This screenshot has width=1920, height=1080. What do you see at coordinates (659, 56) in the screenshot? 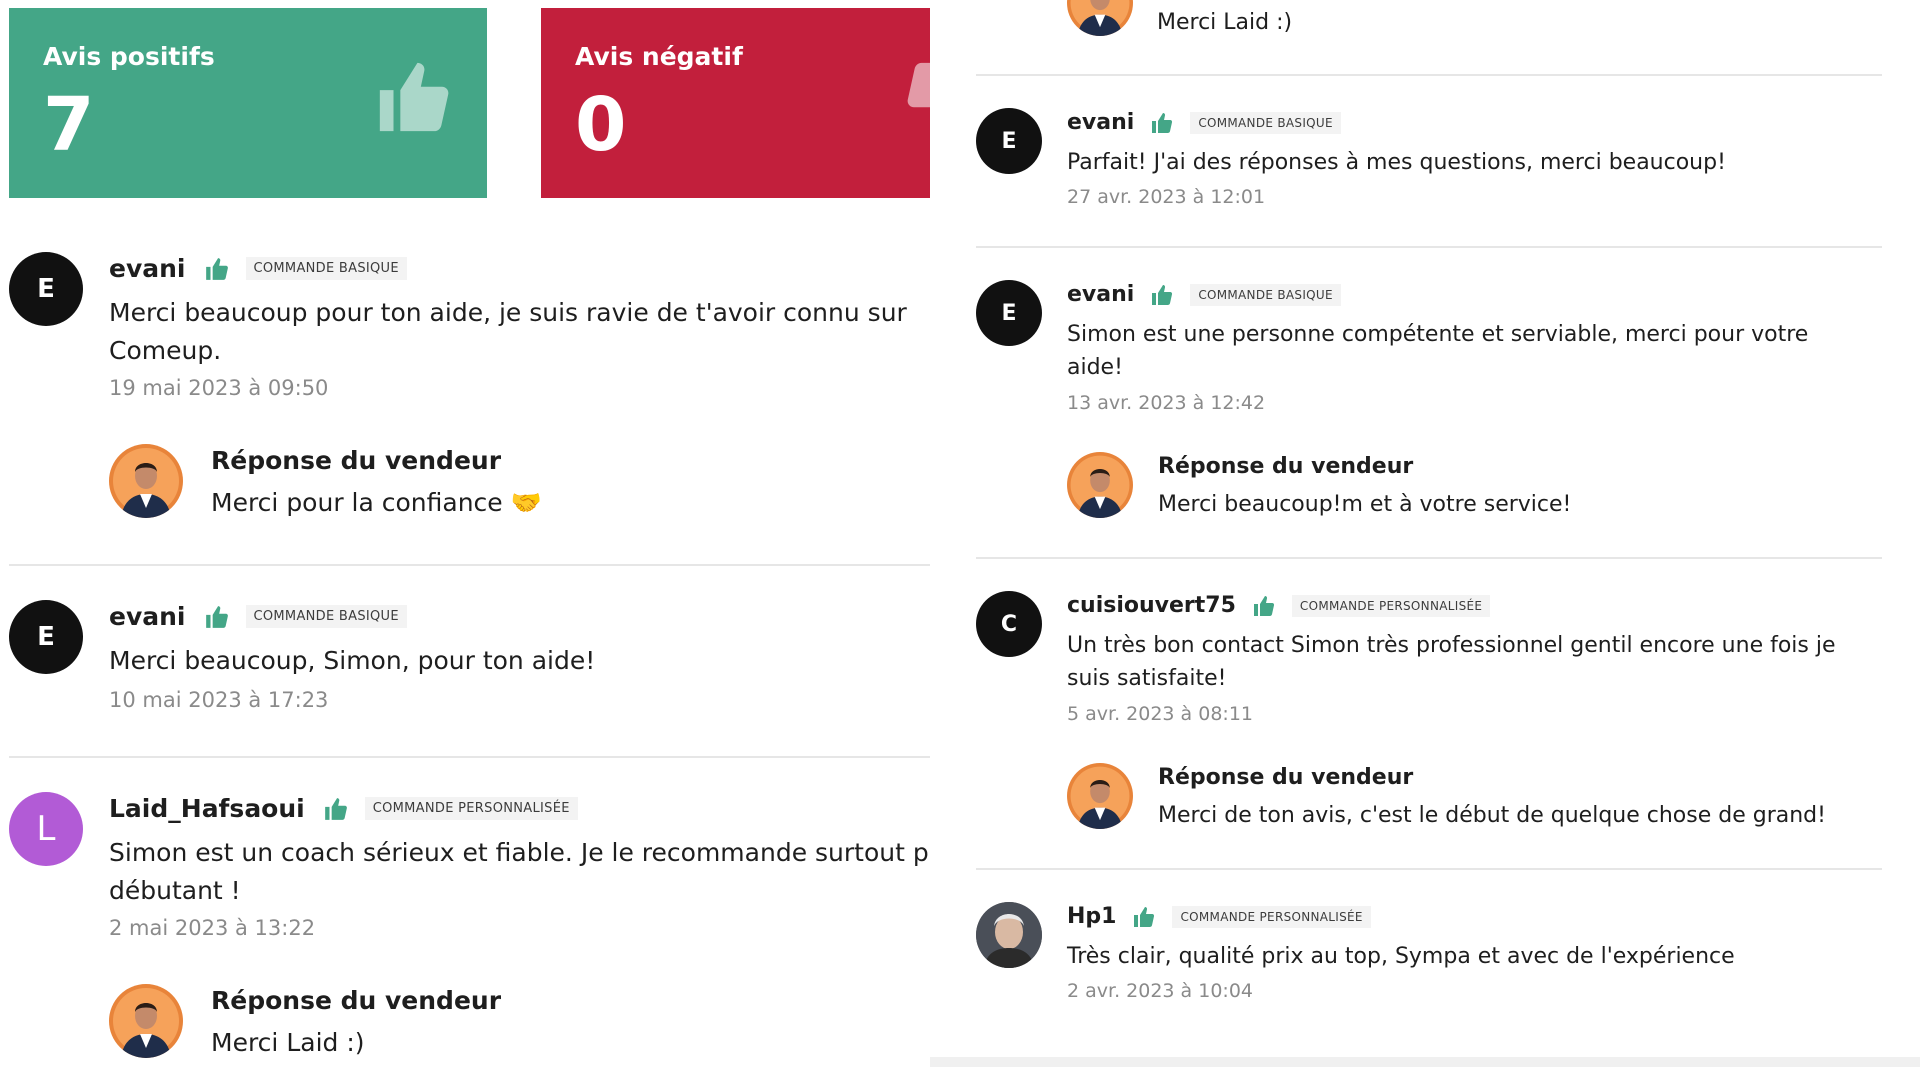
I see `negative-reviews-label: Avis négatif` at bounding box center [659, 56].